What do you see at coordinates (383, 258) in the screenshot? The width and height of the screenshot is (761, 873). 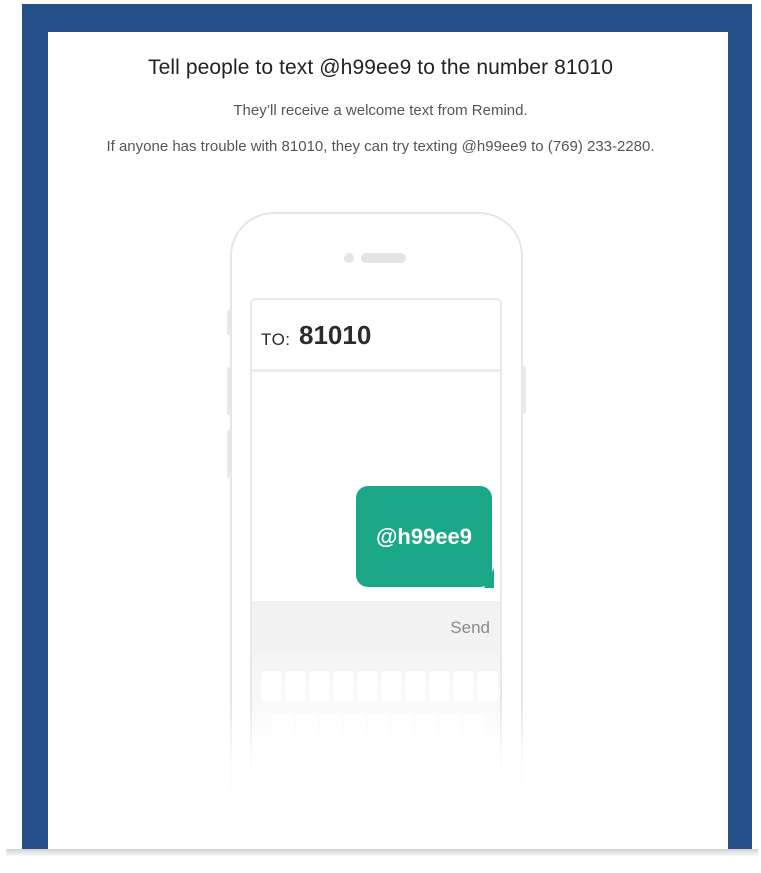 I see `phone-speaker` at bounding box center [383, 258].